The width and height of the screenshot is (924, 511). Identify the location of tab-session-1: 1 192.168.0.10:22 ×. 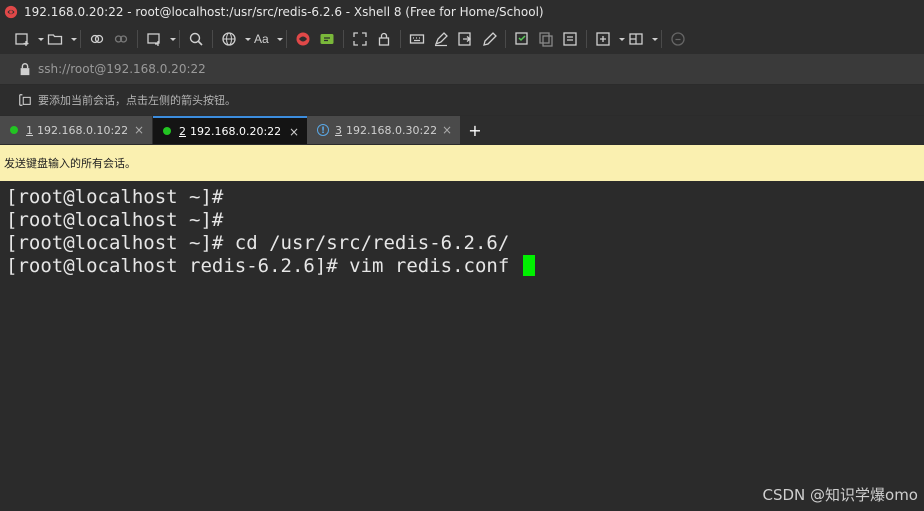
(76, 130).